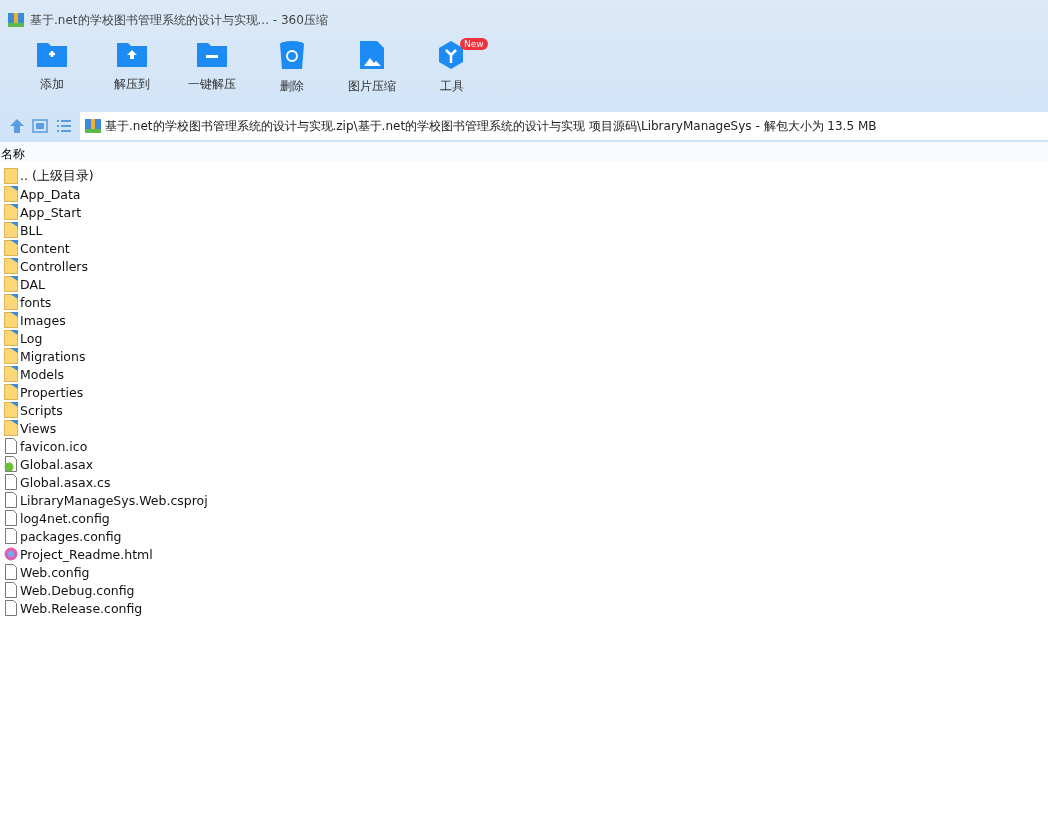 This screenshot has height=837, width=1048. I want to click on address-path: 基于.net的学校图书管理系统的设计与实现.zip\基于.net的学校图书管理系统的设计与实现 项目源码\LibraryManageSys - 解包大小为 13.5 MB, so click(491, 126).